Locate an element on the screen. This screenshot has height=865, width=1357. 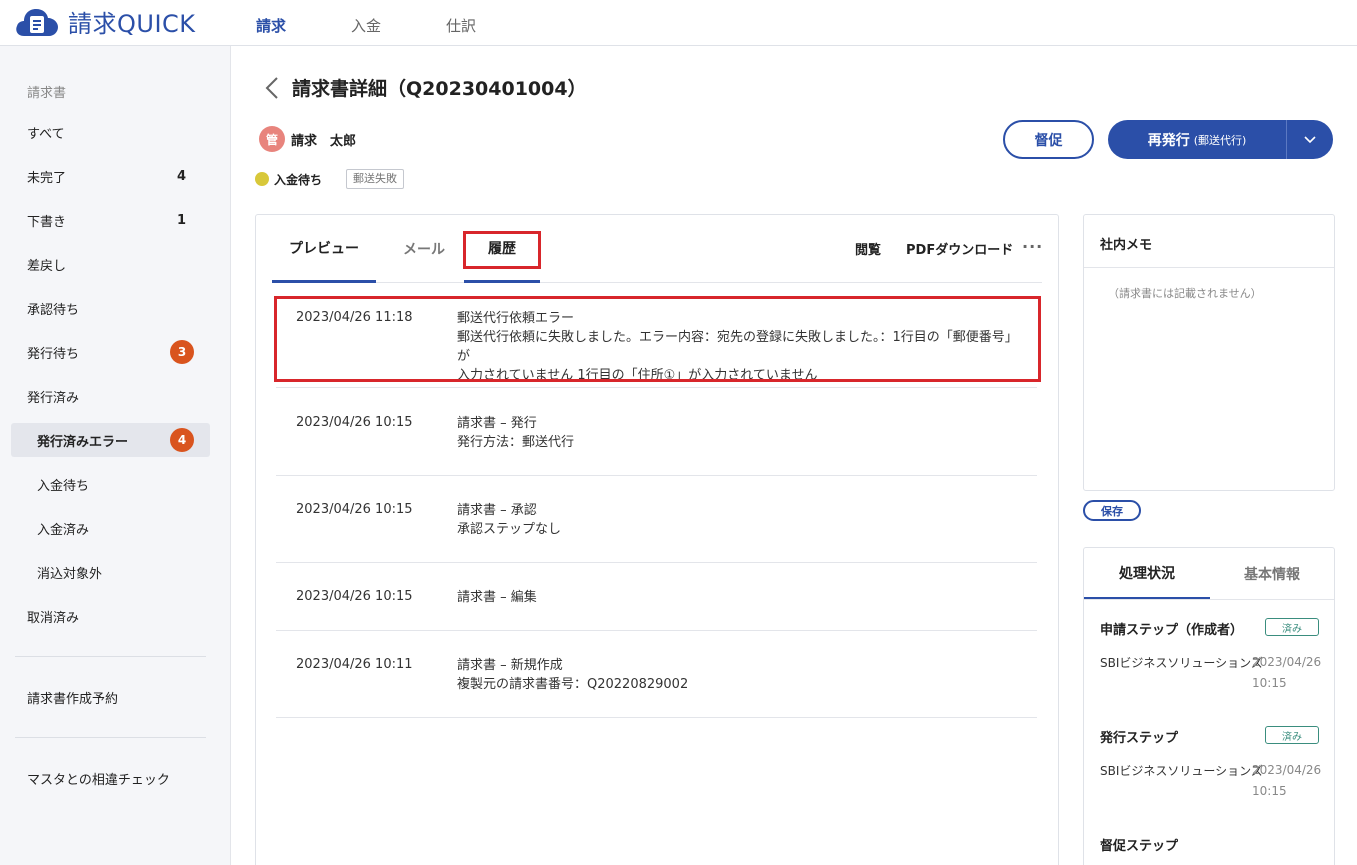
history-row: 2023/04/26 10:15 請求書 – 編集 is located at coordinates (656, 597).